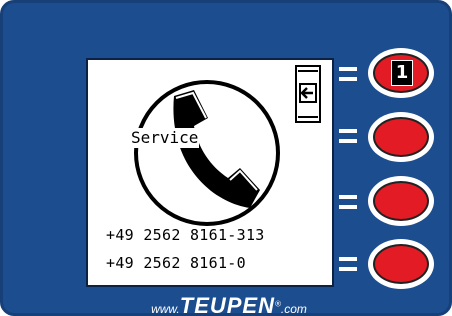 Image resolution: width=452 pixels, height=316 pixels. I want to click on soft-key-1: 1, so click(401, 73).